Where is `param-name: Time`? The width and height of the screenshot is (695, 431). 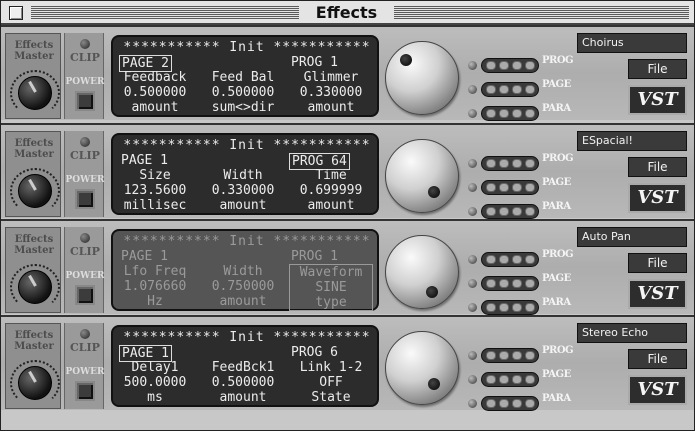 param-name: Time is located at coordinates (331, 175).